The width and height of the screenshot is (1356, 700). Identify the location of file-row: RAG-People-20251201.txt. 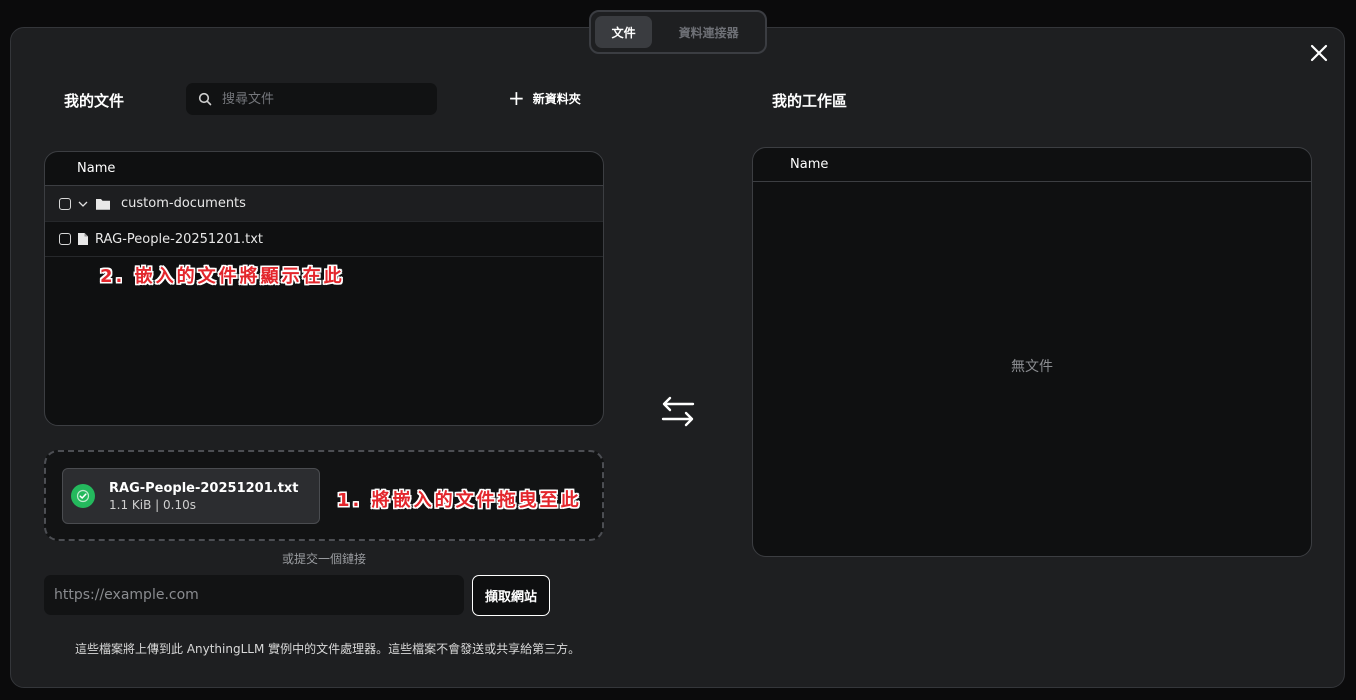
(324, 239).